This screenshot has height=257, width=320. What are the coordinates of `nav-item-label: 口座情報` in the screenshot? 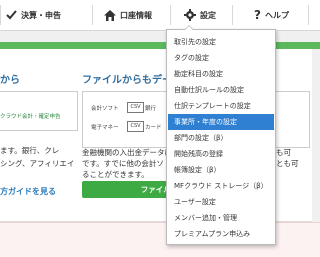 It's located at (136, 15).